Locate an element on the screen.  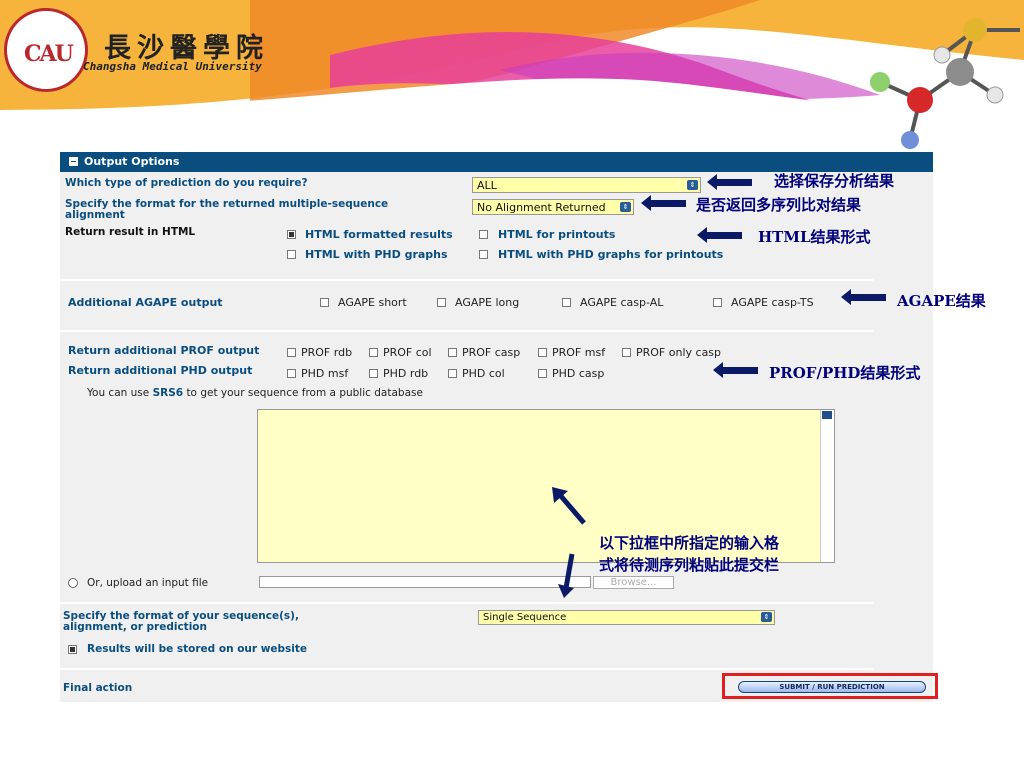
phd-rdb-checkbox is located at coordinates (373, 373).